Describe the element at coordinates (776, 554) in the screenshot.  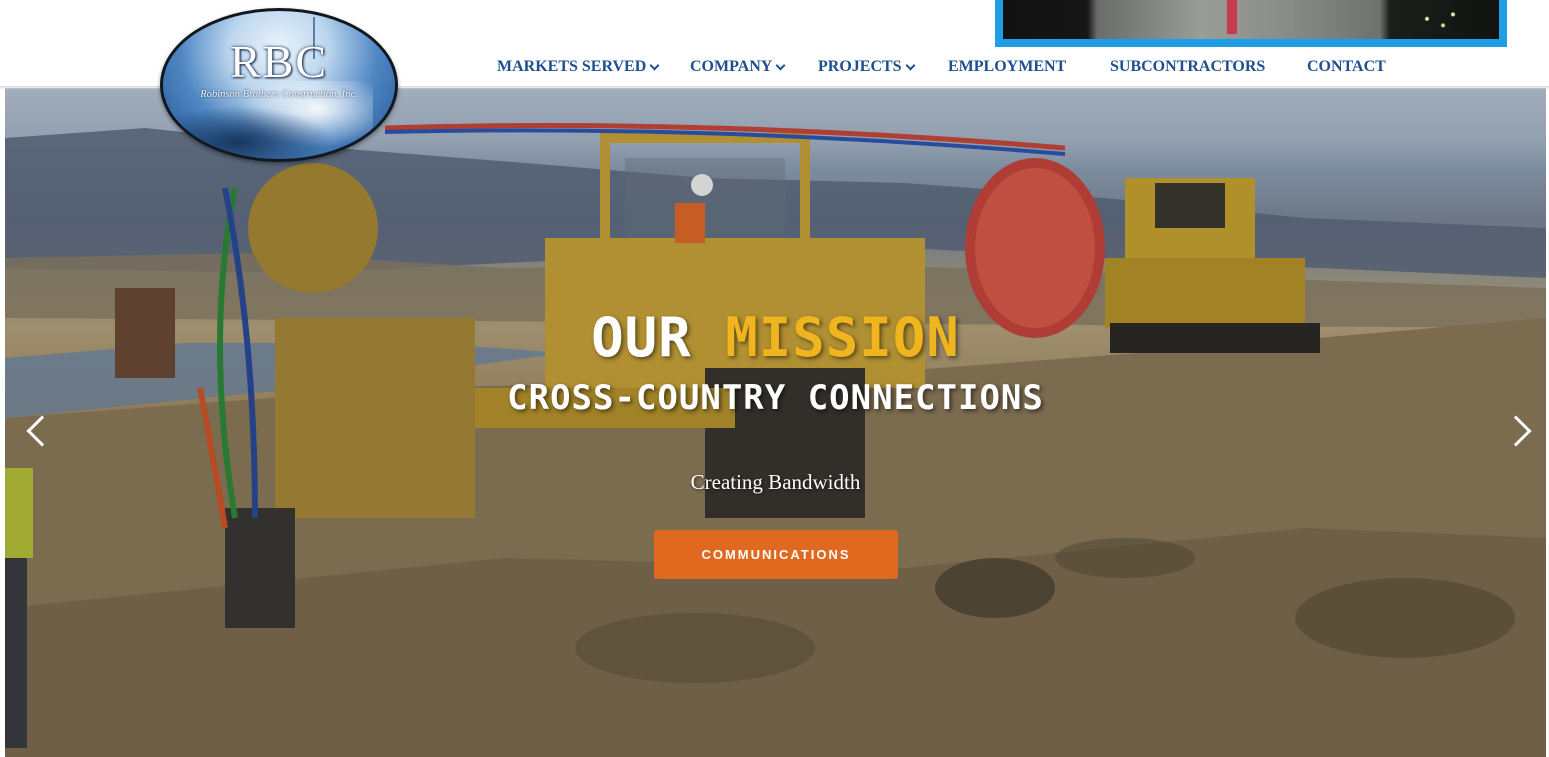
I see `communications-button: COMMUNICATIONS` at that location.